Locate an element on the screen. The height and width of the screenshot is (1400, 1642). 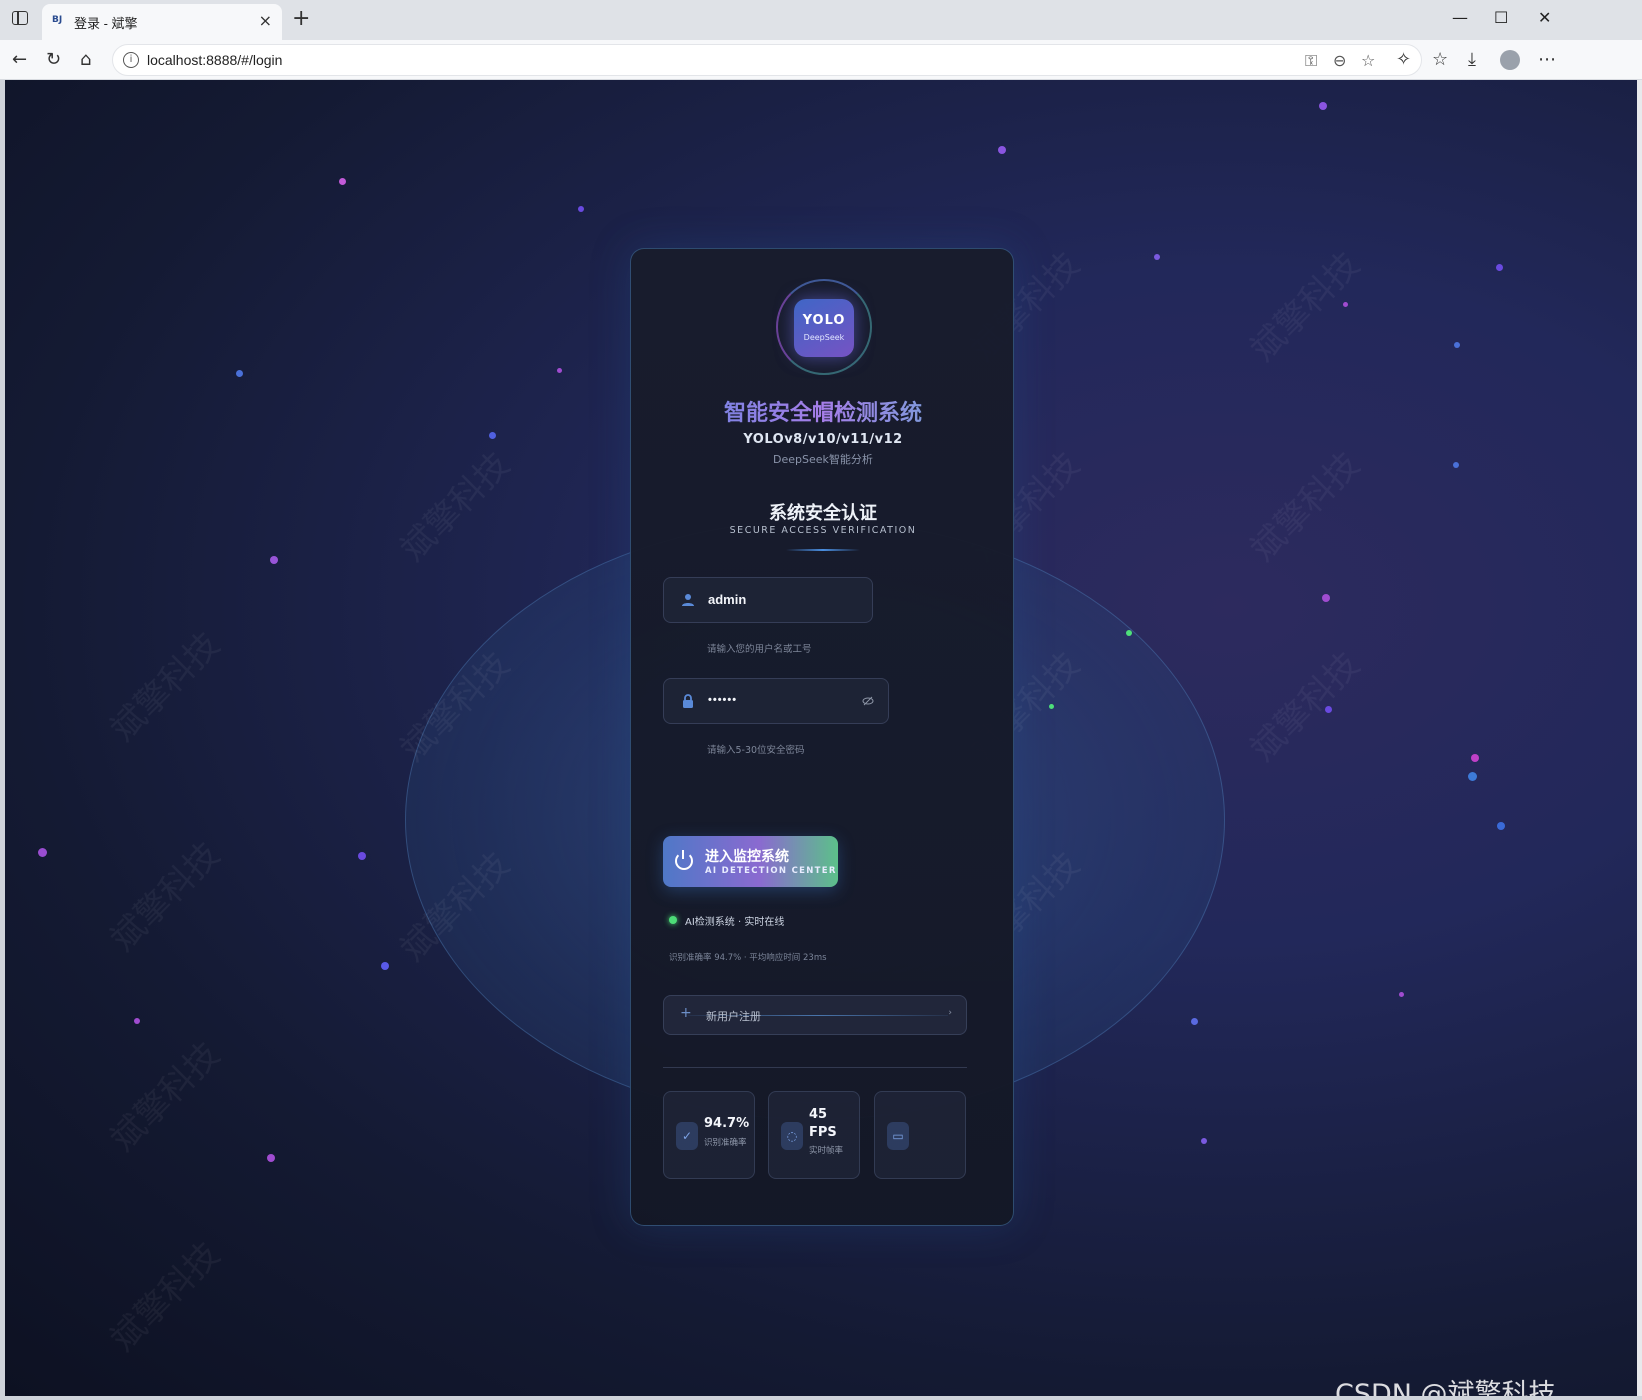
new-tab-button: + is located at coordinates (301, 18).